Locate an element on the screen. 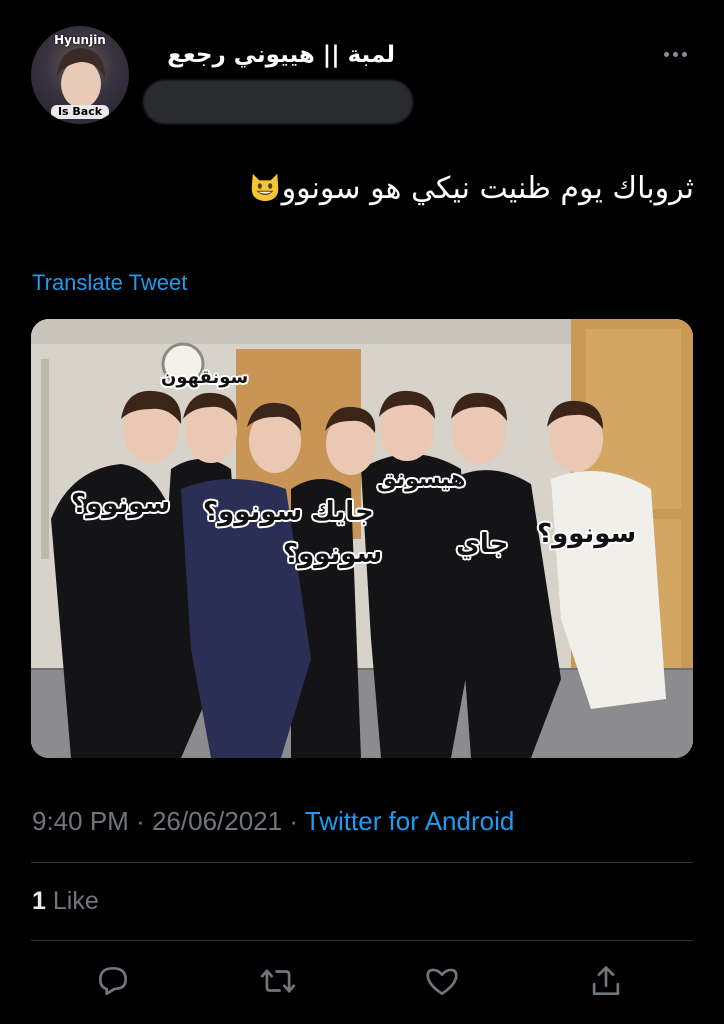 Image resolution: width=724 pixels, height=1024 pixels. photo-caption-1: سونقهون is located at coordinates (205, 377).